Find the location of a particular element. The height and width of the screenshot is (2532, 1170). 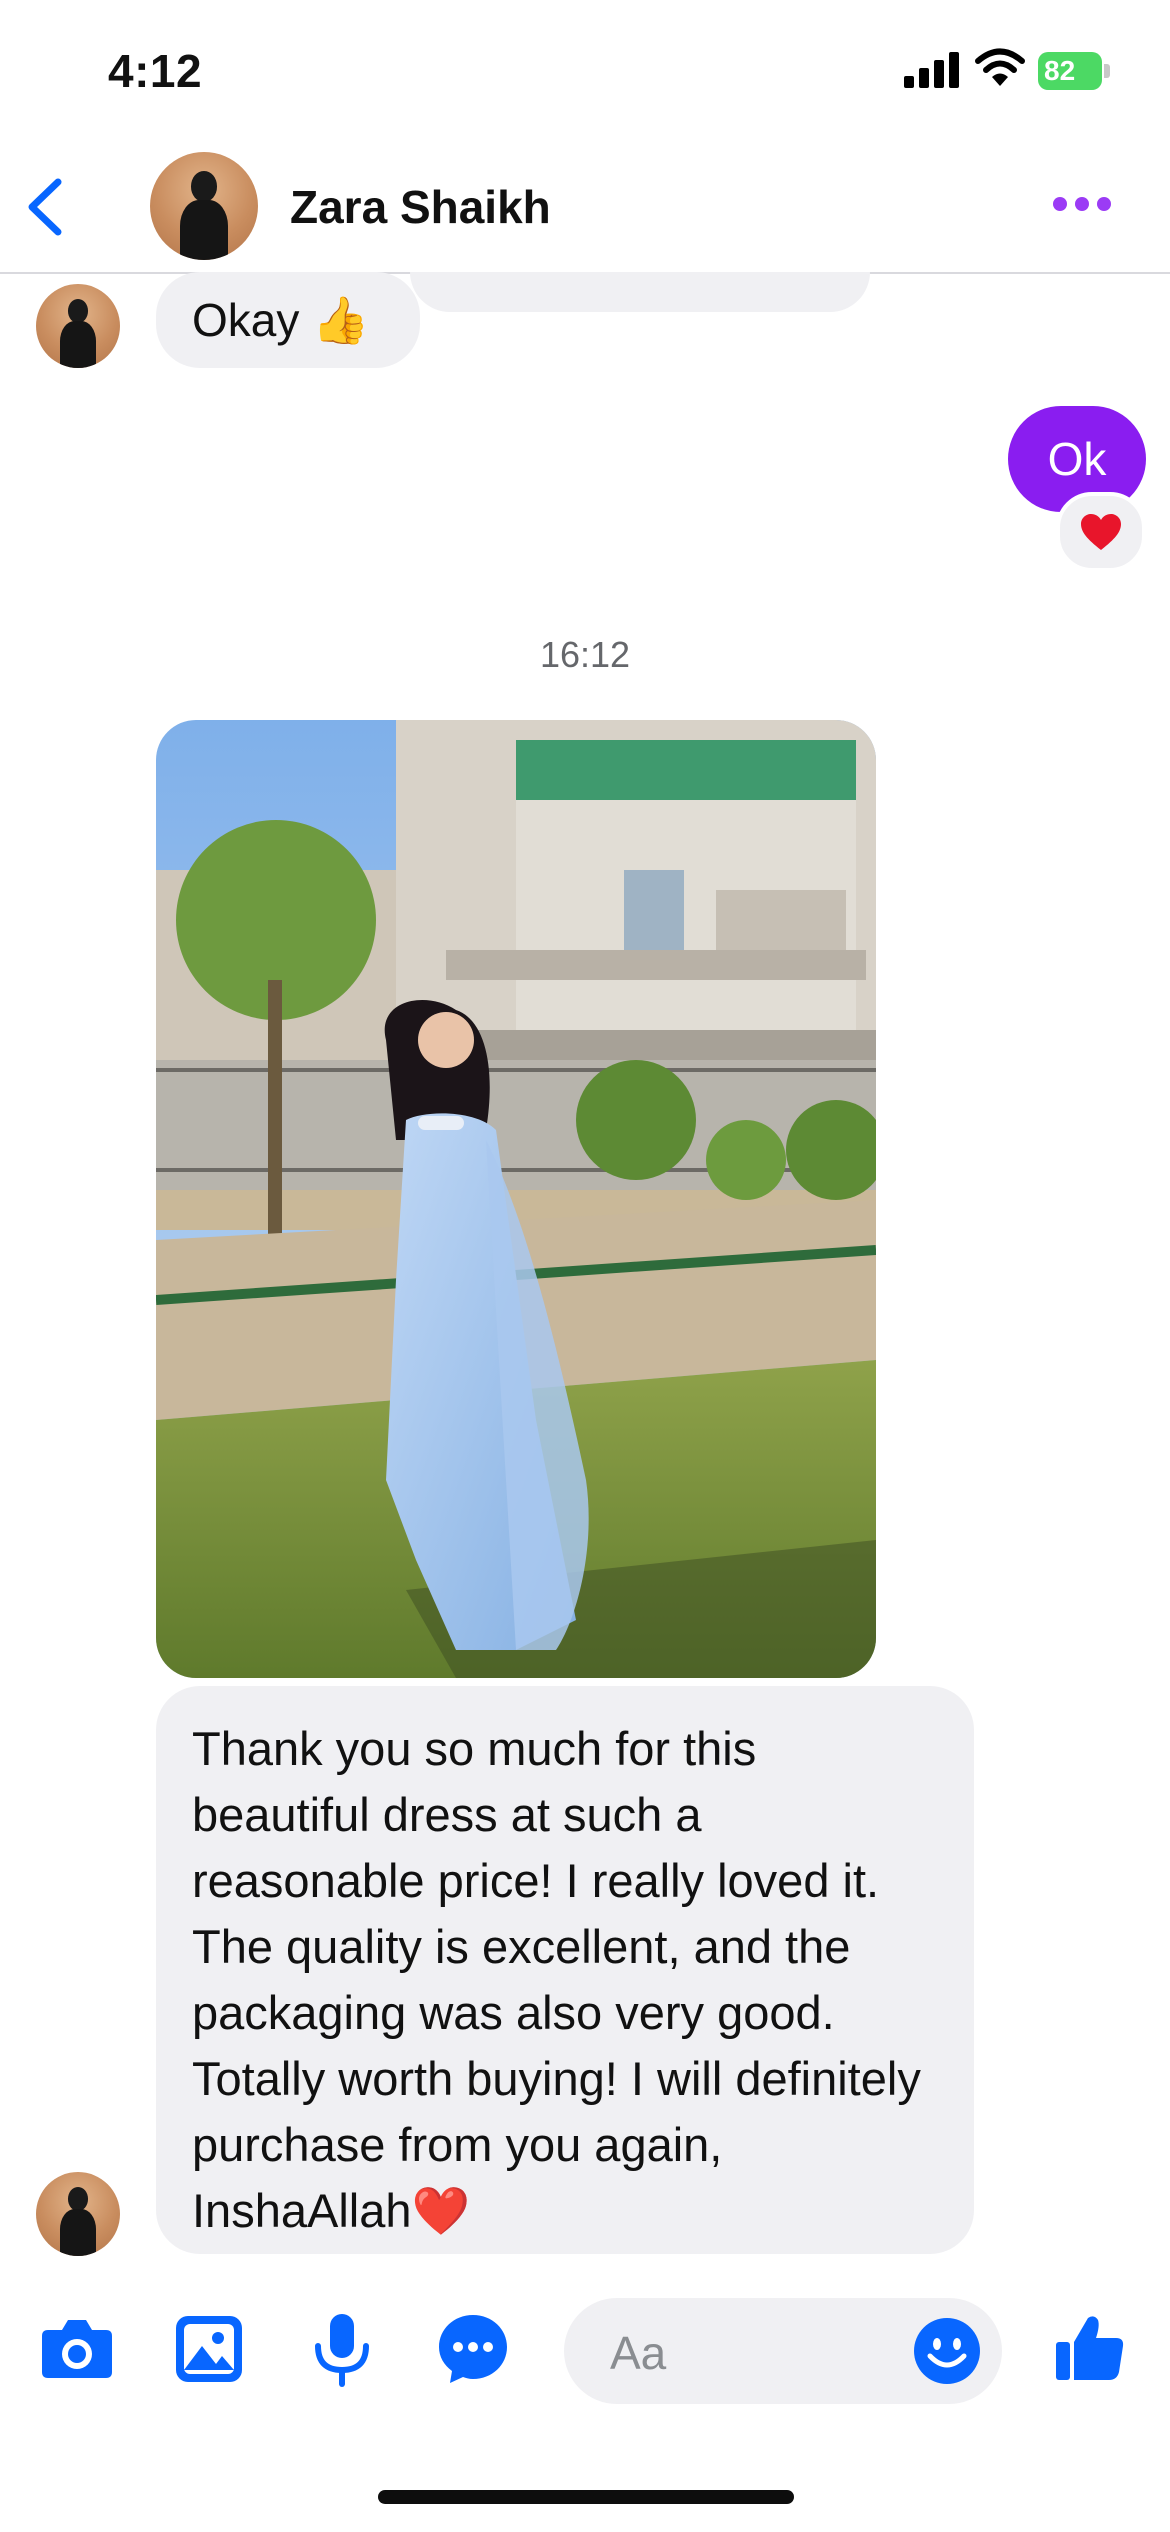

contact-avatar is located at coordinates (204, 206).